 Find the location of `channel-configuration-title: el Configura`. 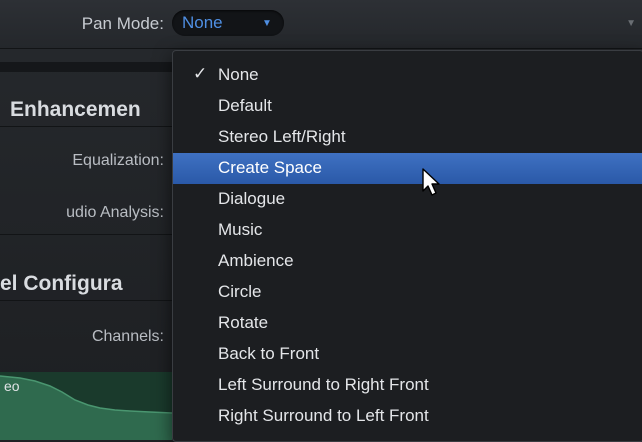

channel-configuration-title: el Configura is located at coordinates (61, 283).